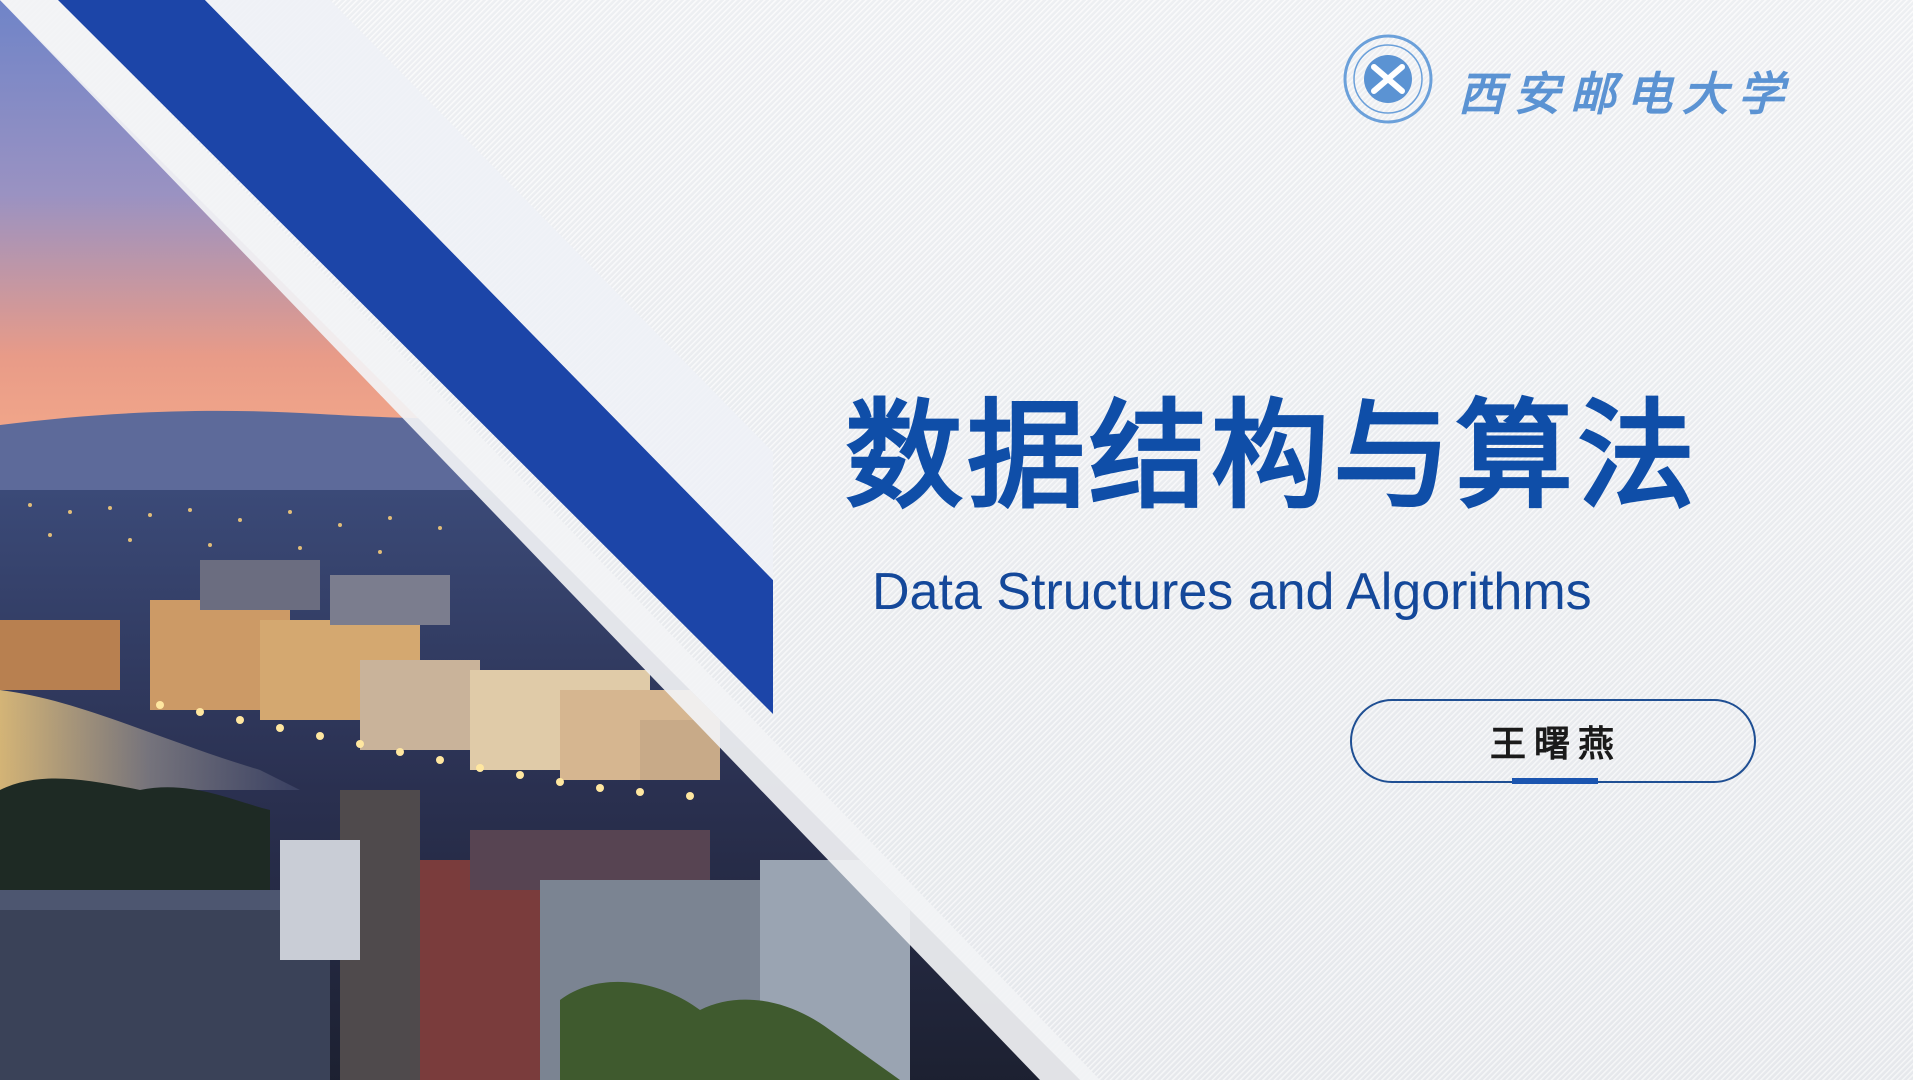  I want to click on author-underline, so click(1555, 781).